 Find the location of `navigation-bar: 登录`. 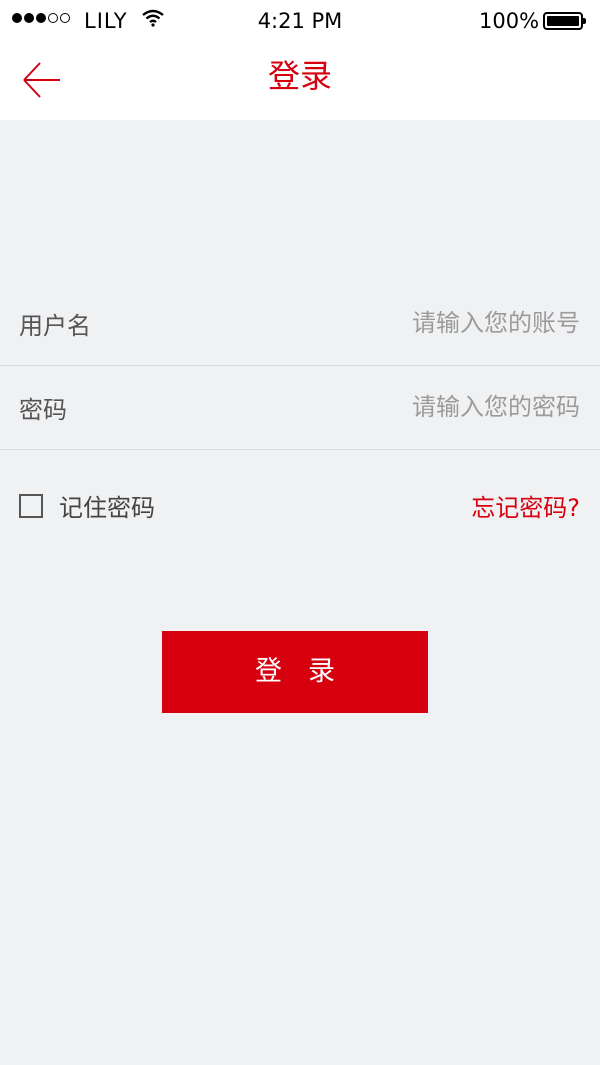

navigation-bar: 登录 is located at coordinates (300, 80).